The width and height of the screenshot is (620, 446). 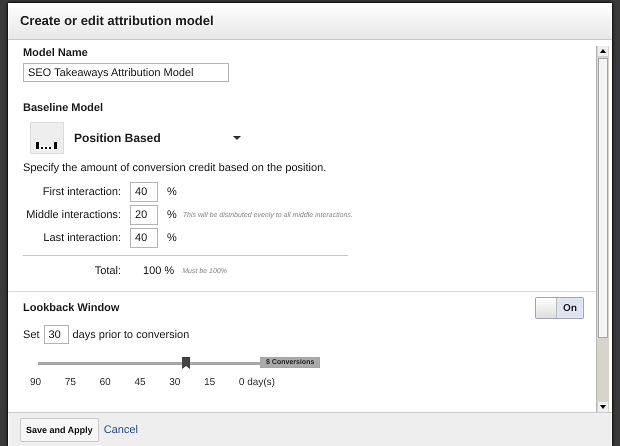 What do you see at coordinates (131, 334) in the screenshot?
I see `days-label: days prior to conversion` at bounding box center [131, 334].